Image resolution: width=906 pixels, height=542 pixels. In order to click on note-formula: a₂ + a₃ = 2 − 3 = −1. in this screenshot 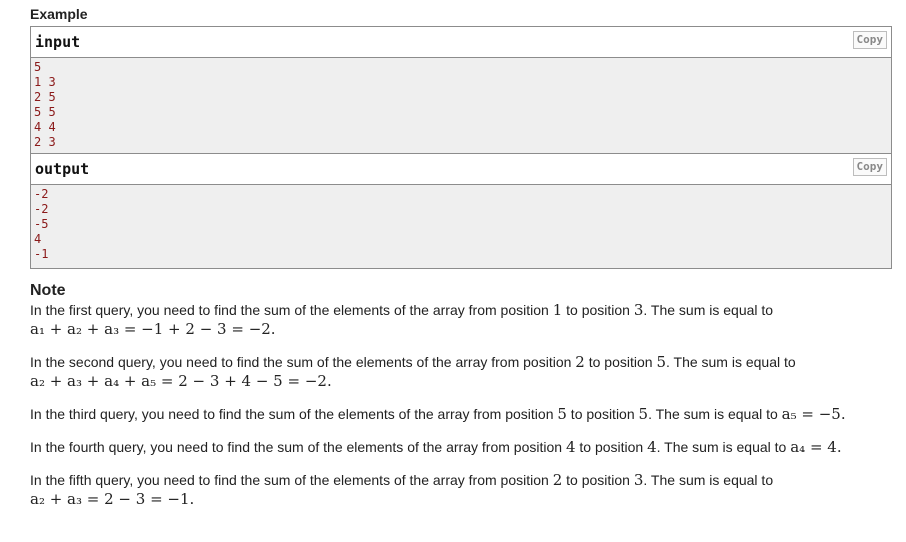, I will do `click(112, 499)`.